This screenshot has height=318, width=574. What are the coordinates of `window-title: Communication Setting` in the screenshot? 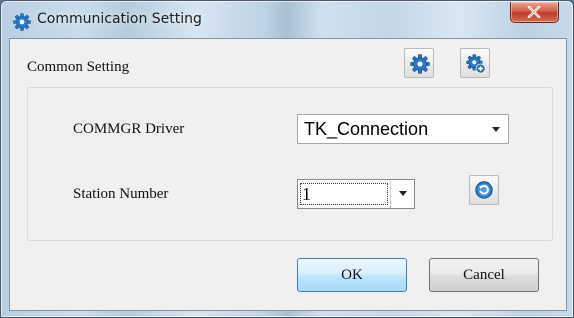 It's located at (119, 19).